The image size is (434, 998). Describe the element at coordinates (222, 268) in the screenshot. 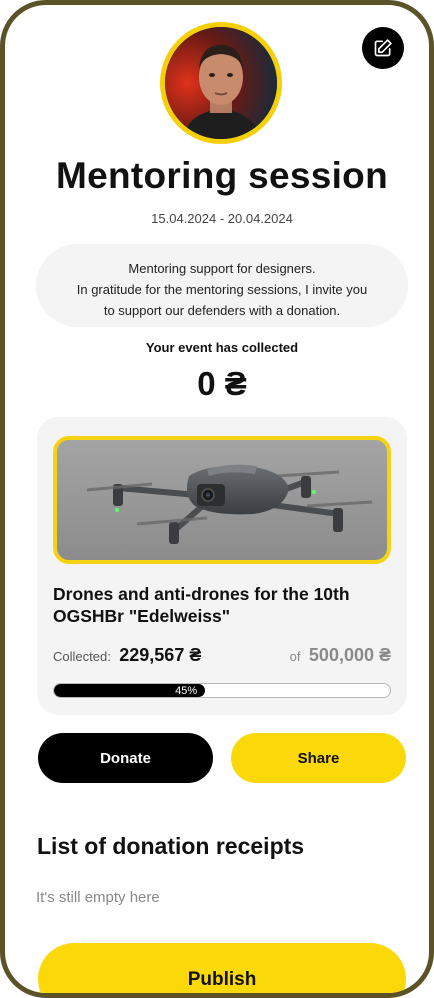

I see `description-line: Mentoring support for designers.` at that location.